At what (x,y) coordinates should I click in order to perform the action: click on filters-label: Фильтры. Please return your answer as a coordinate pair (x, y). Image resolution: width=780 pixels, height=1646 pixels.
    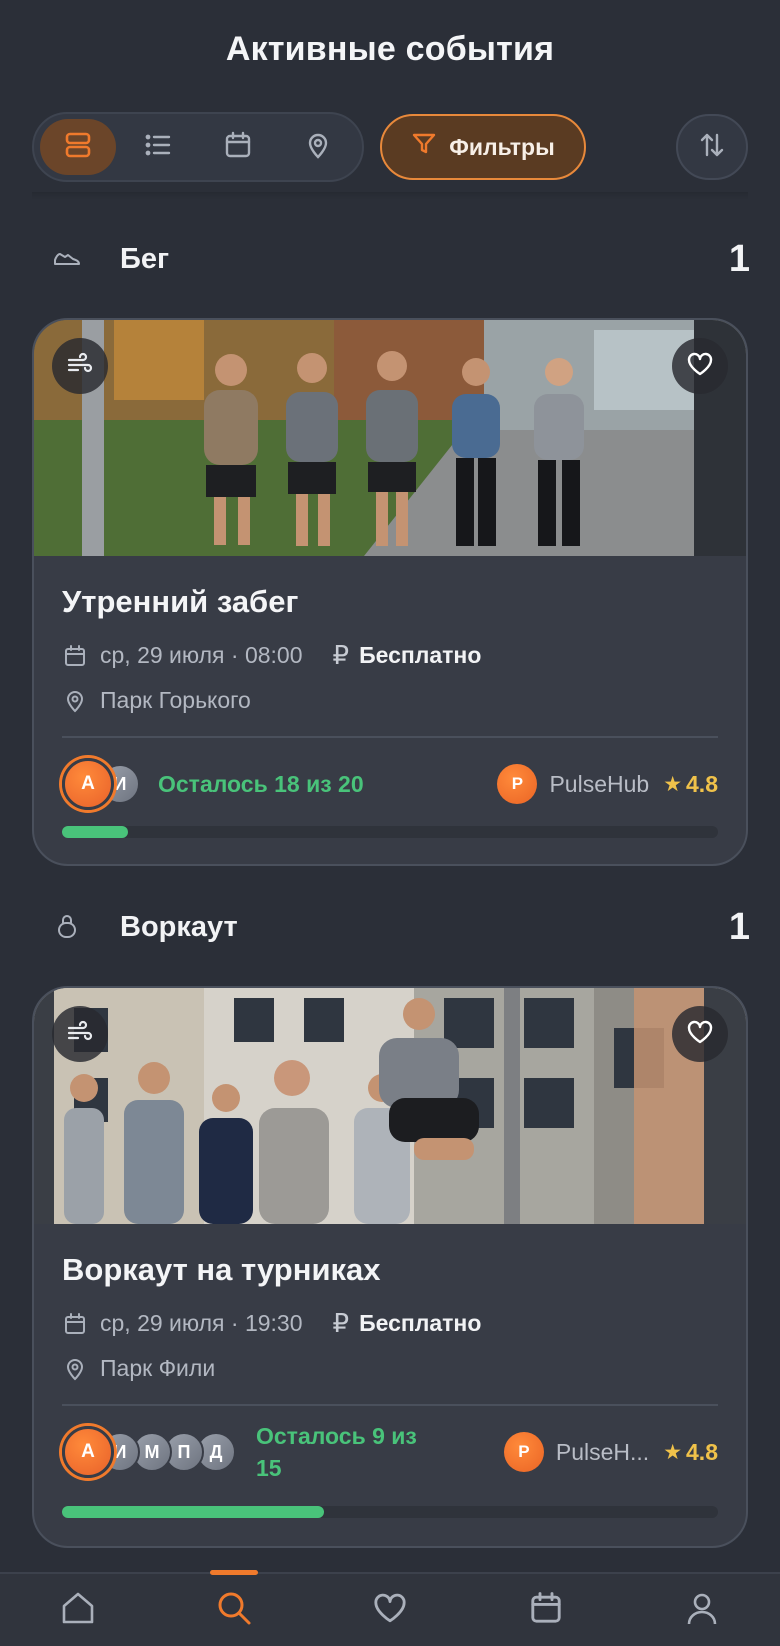
    Looking at the image, I should click on (502, 146).